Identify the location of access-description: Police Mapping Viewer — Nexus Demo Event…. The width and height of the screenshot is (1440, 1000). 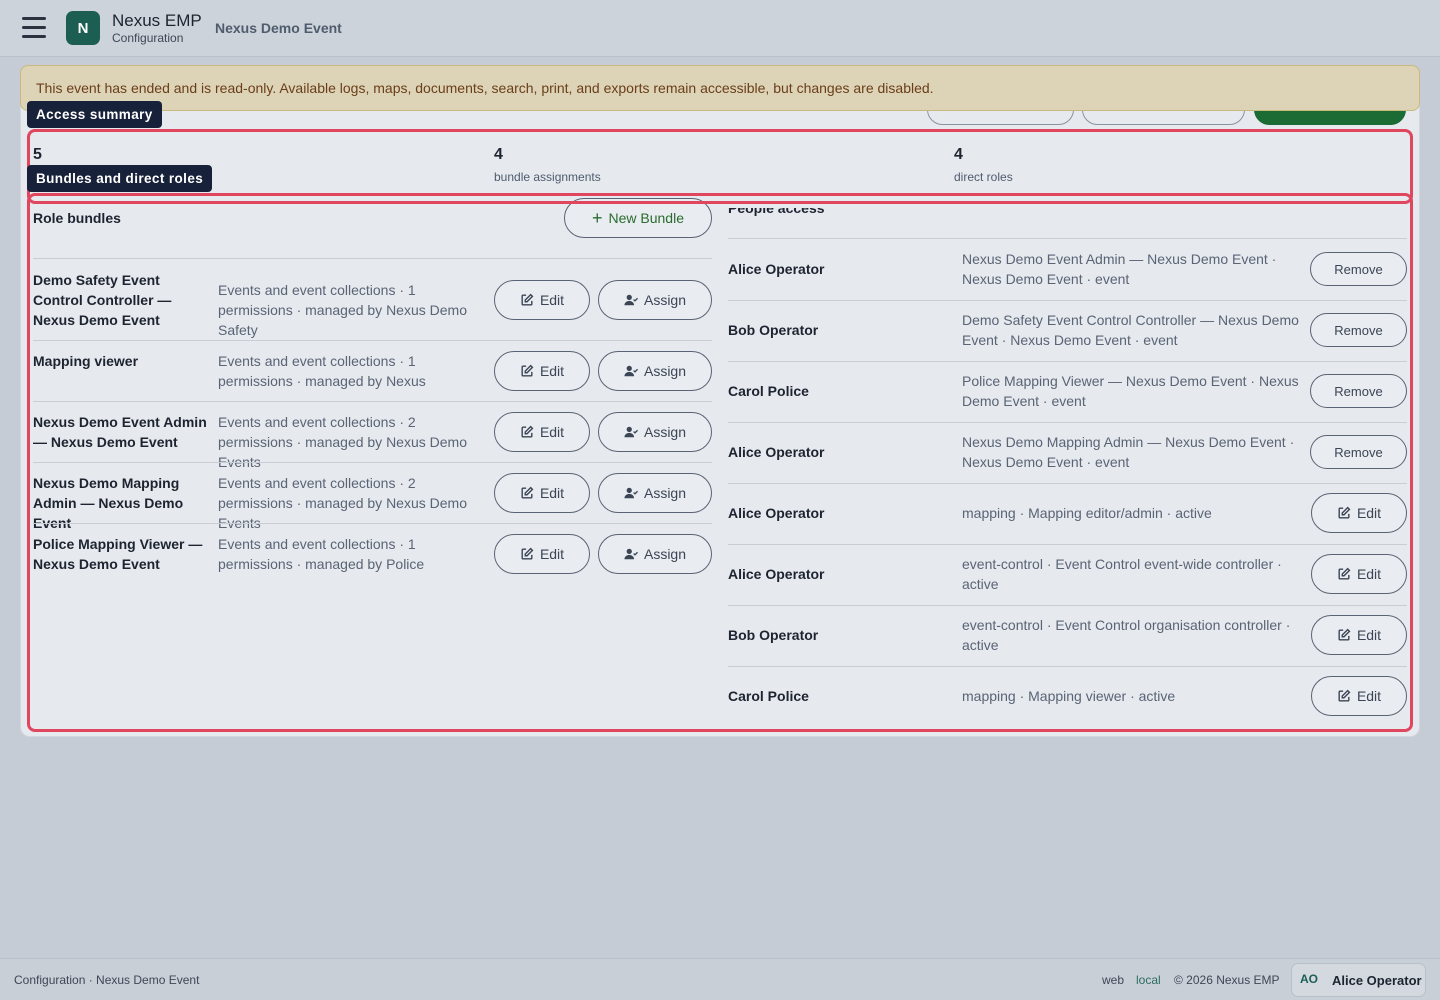
(1133, 391).